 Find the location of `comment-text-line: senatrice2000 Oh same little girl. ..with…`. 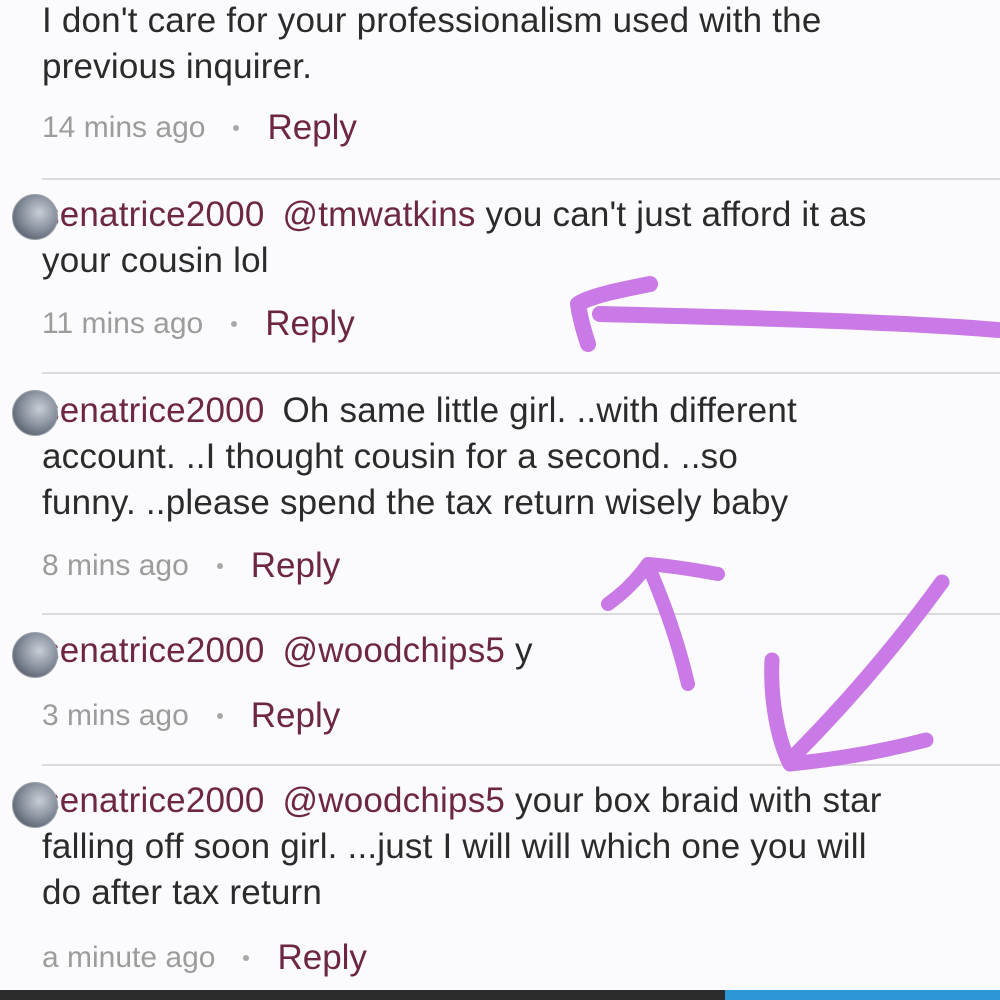

comment-text-line: senatrice2000 Oh same little girl. ..with… is located at coordinates (521, 411).